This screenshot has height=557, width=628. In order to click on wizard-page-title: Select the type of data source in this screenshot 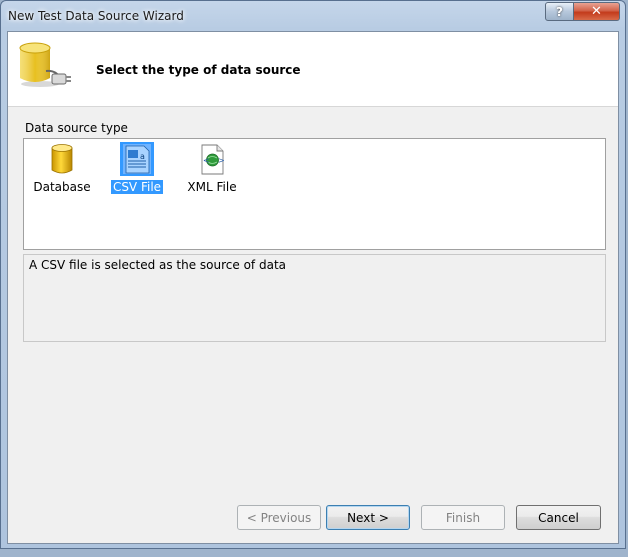, I will do `click(198, 70)`.